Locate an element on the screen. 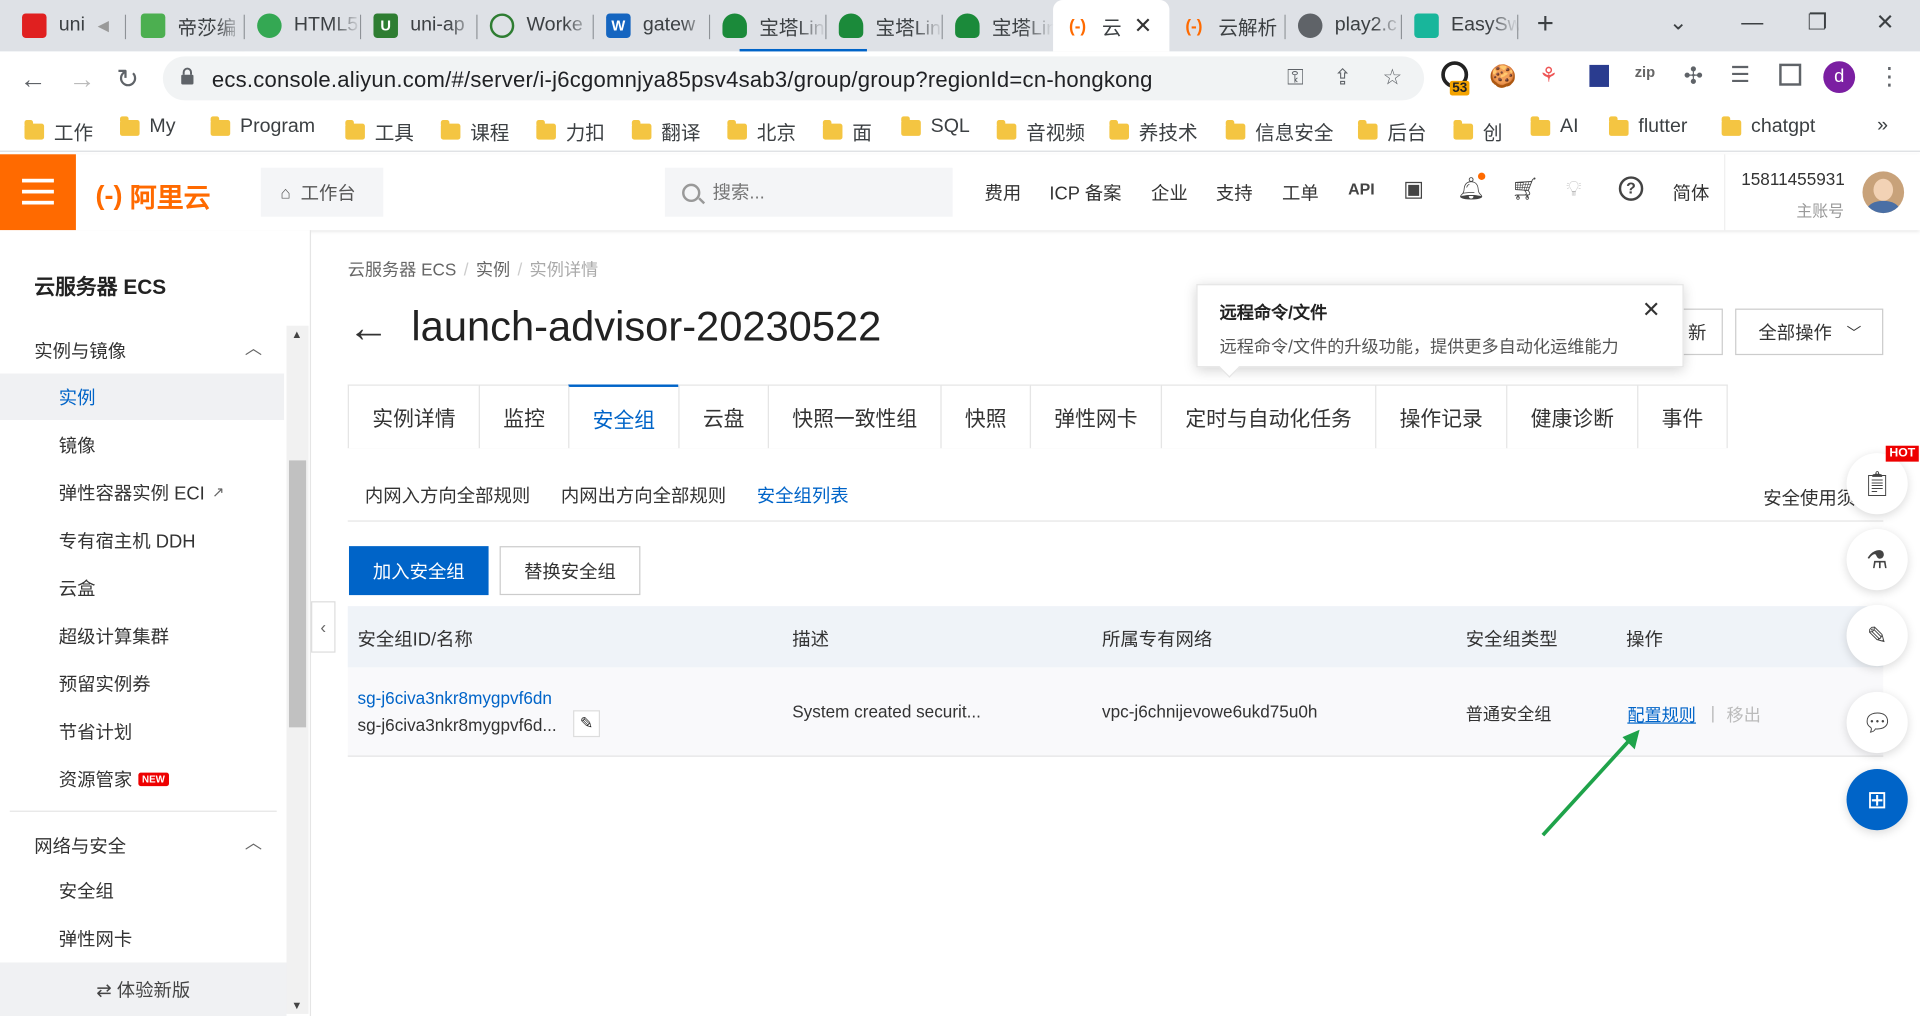 This screenshot has height=1016, width=1920. sidebar-scrollbar: ▲ ▼ is located at coordinates (297, 669).